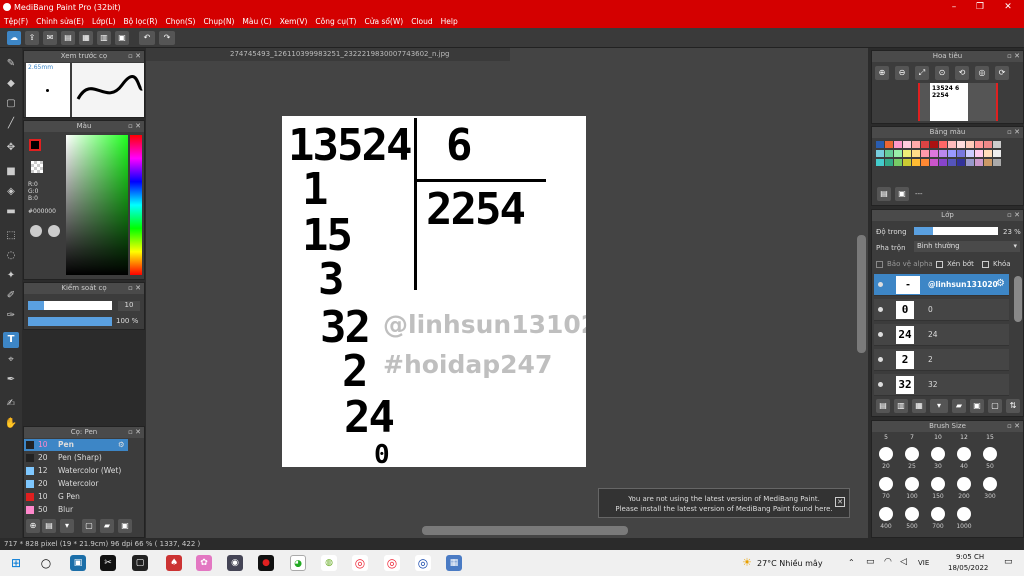  Describe the element at coordinates (76, 458) in the screenshot. I see `brush-item-pen-sharp: 20 Pen (Sharp)` at that location.